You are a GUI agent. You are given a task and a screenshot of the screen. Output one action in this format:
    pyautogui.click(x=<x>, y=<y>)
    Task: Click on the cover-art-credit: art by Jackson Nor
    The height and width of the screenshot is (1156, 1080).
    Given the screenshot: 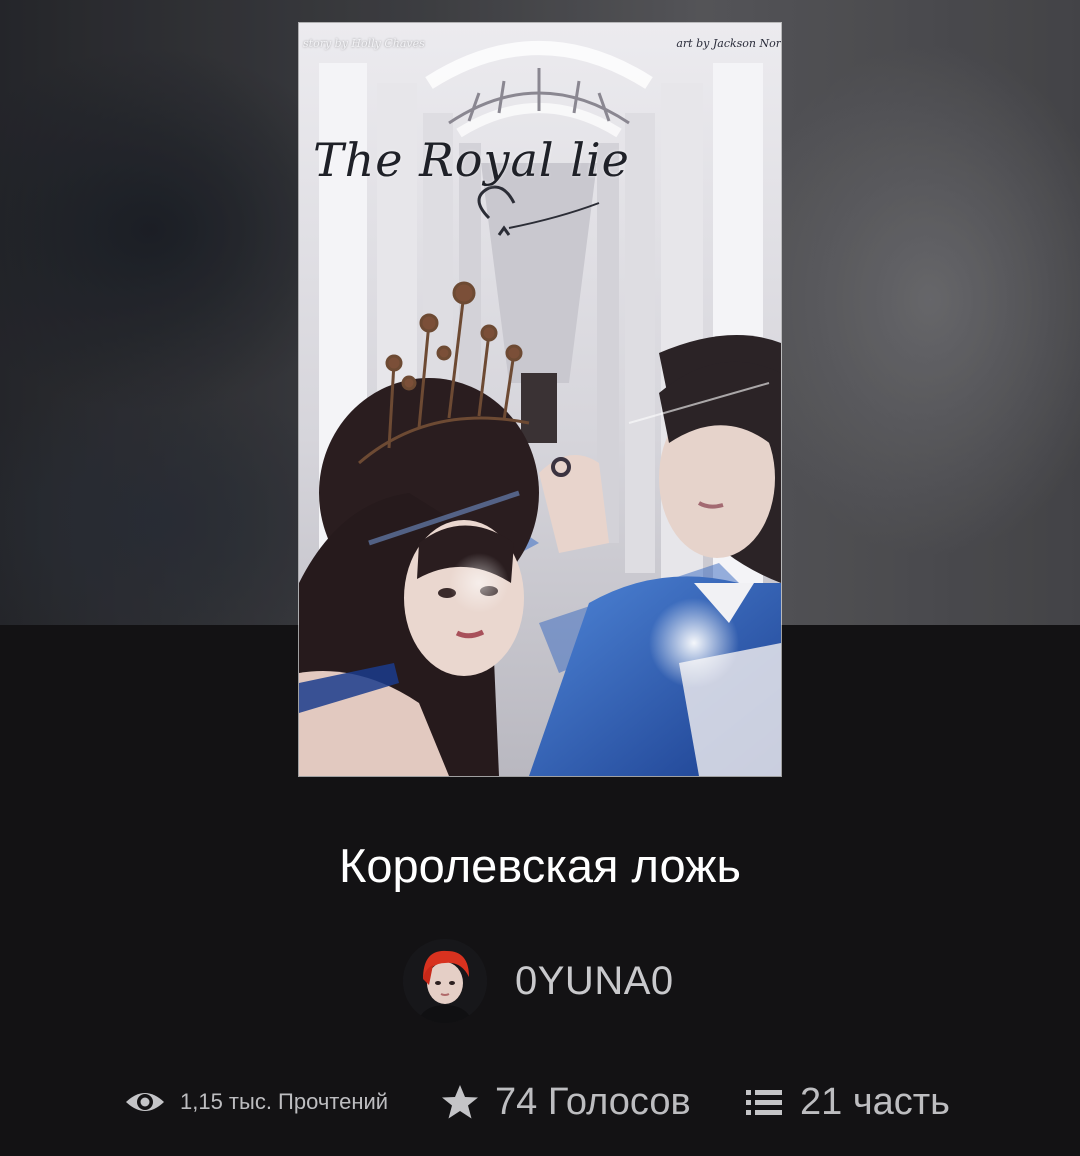 What is the action you would take?
    pyautogui.click(x=728, y=43)
    